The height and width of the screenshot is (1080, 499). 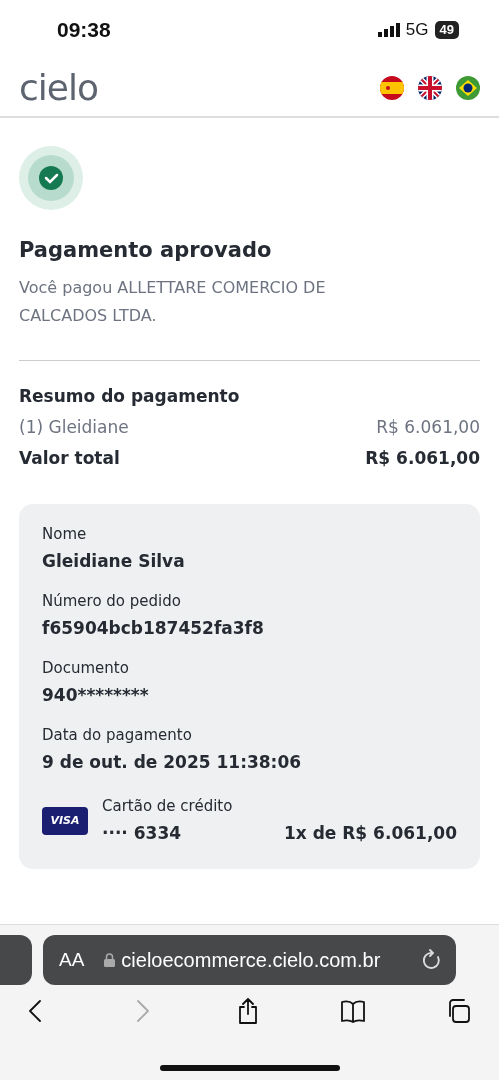 I want to click on address-bar: AA cieloecommerce.cielo.com.br, so click(x=249, y=960).